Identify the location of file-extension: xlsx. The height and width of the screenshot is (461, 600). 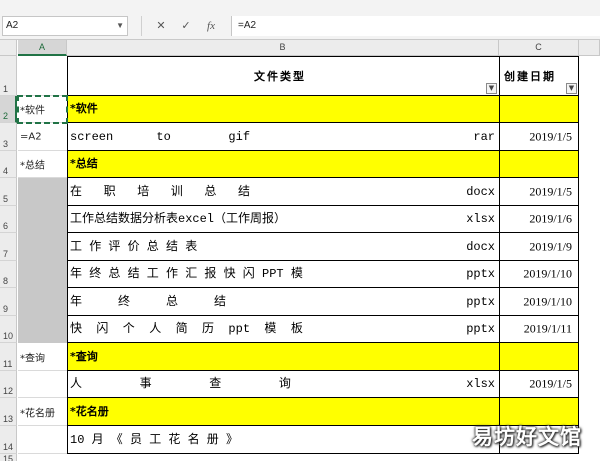
(480, 384).